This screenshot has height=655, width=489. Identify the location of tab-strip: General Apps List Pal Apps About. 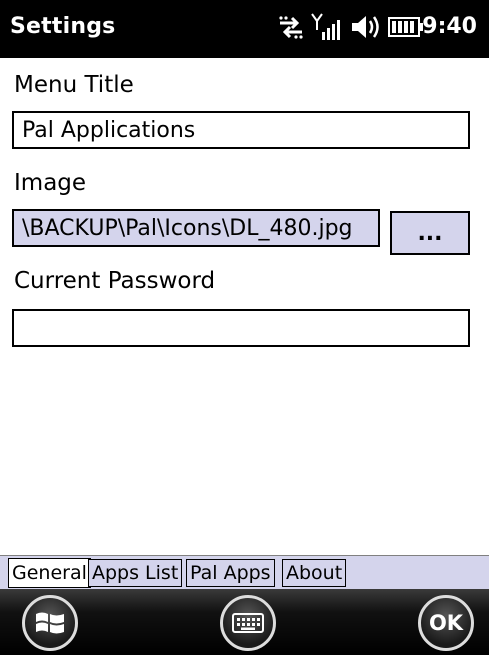
(244, 572).